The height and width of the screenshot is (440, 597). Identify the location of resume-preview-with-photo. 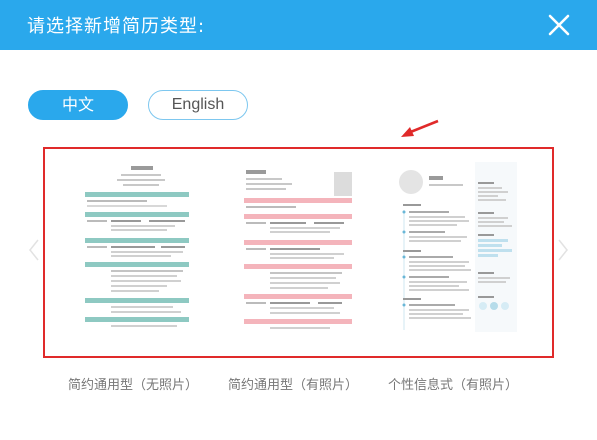
(298, 249).